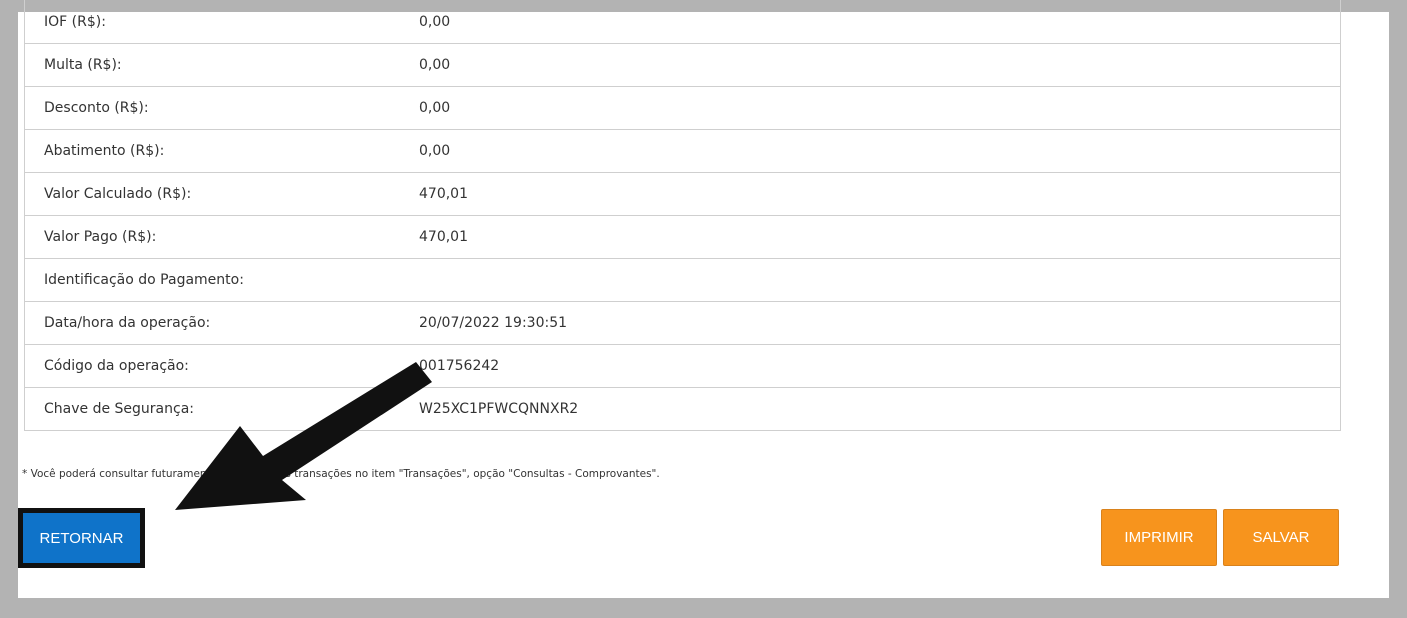  I want to click on row-value-data-hora: 20/07/2022 19:30:51, so click(493, 323).